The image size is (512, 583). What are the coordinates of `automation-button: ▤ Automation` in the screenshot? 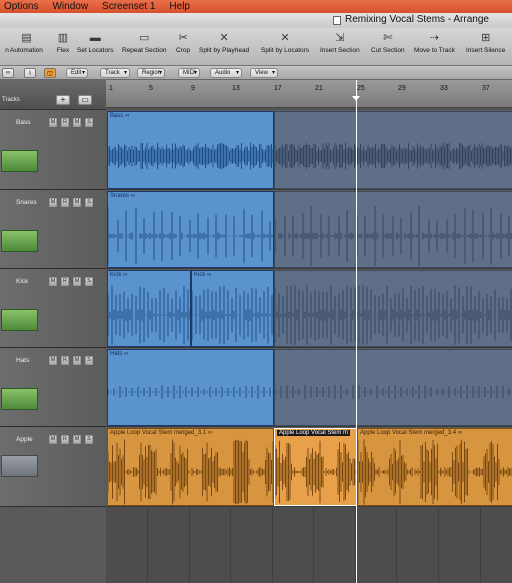 It's located at (26, 43).